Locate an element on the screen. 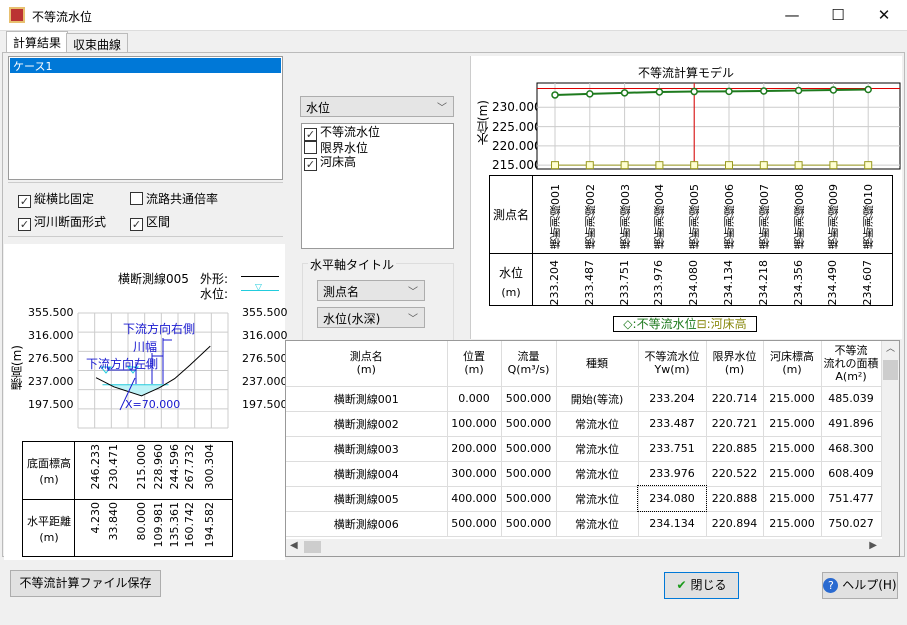 Image resolution: width=907 pixels, height=625 pixels. table-cell: 横断測線004 is located at coordinates (367, 474).